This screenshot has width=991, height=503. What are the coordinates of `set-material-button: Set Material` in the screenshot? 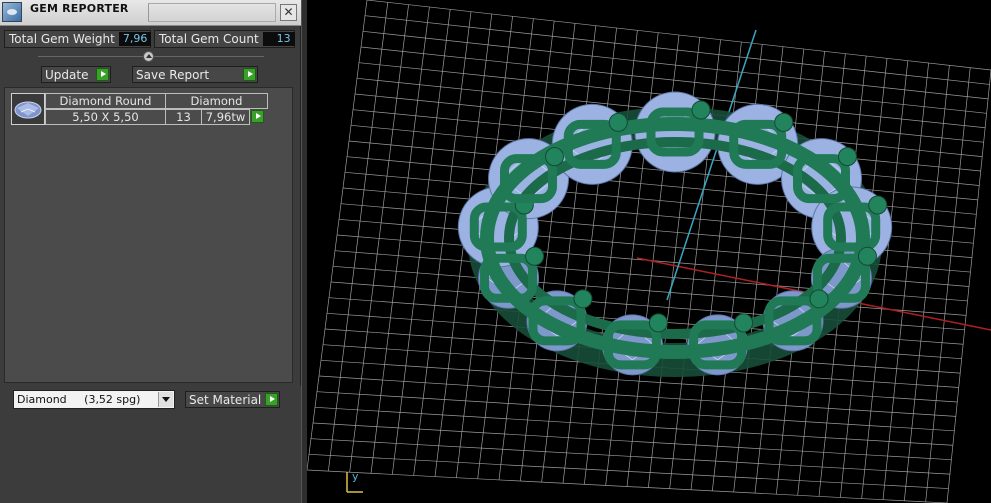 It's located at (232, 399).